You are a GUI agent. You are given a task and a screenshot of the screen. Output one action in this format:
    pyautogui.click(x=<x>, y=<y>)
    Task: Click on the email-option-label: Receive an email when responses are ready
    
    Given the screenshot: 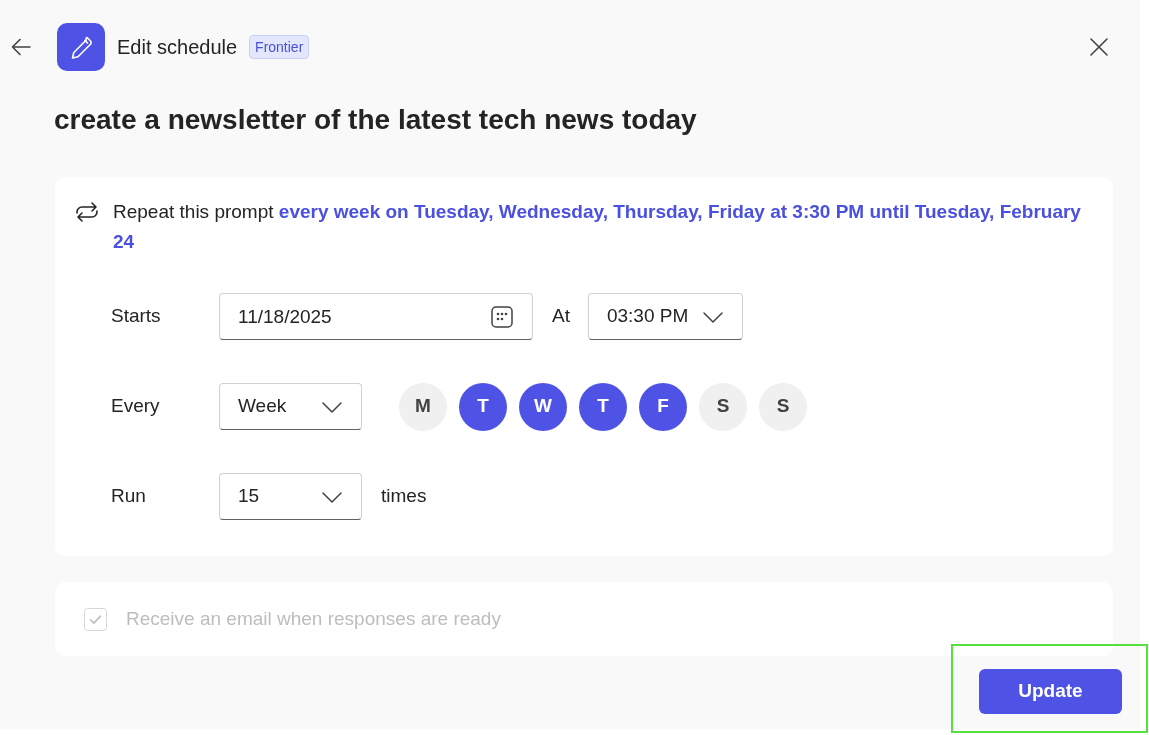 What is the action you would take?
    pyautogui.click(x=313, y=618)
    